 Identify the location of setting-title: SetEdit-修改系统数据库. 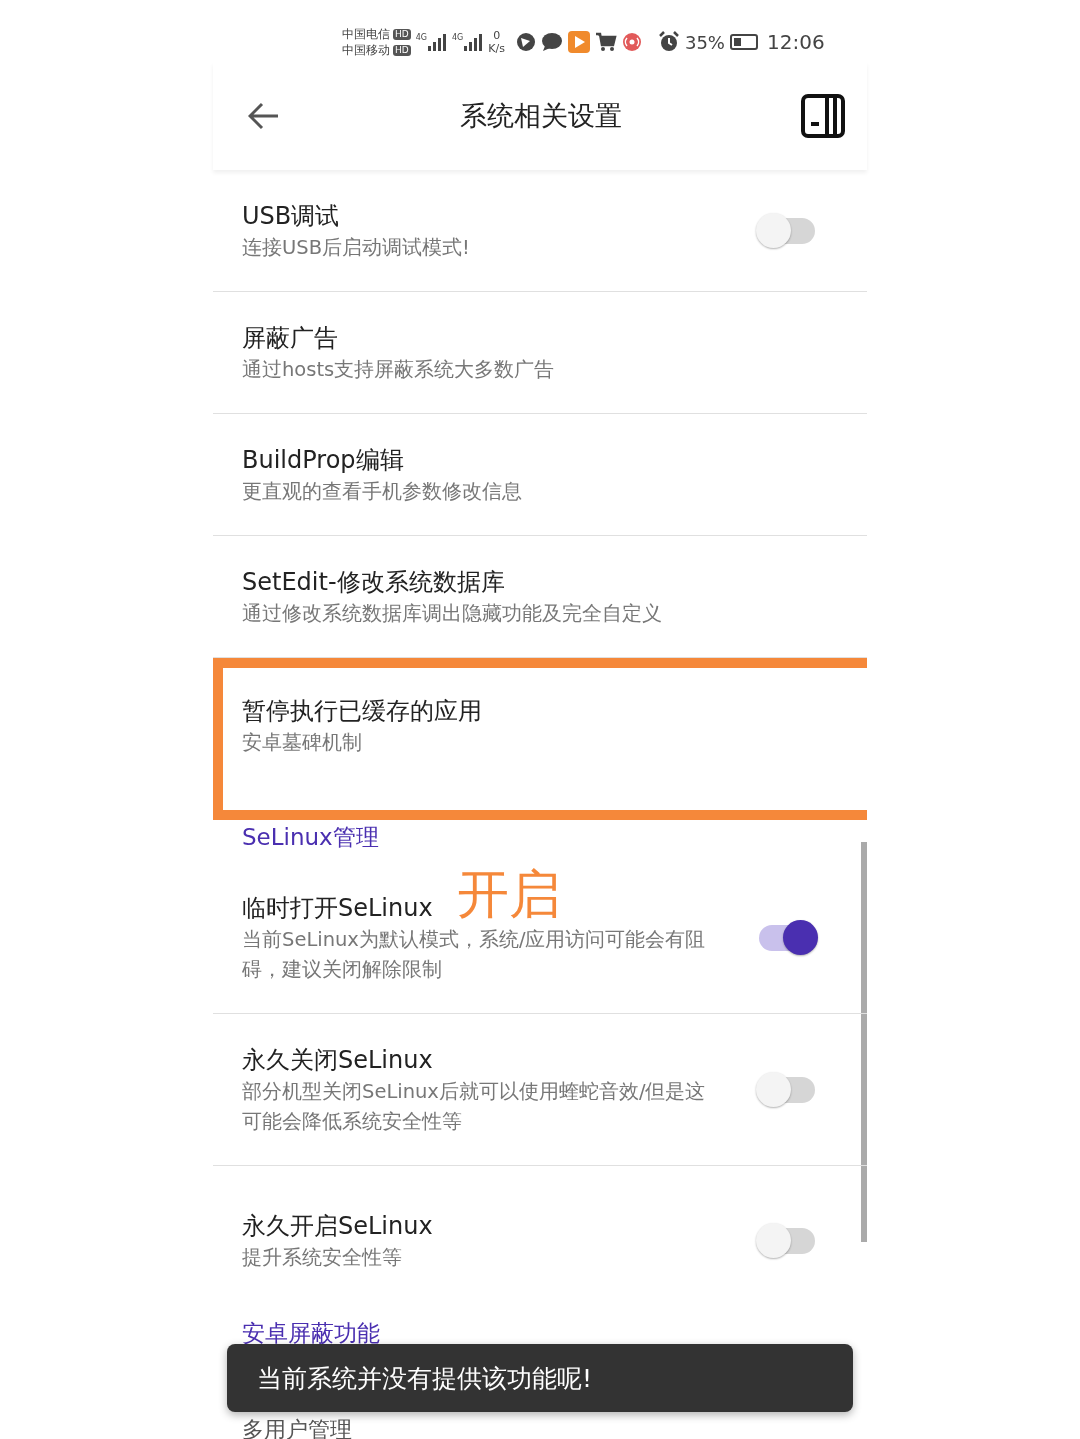
(373, 581).